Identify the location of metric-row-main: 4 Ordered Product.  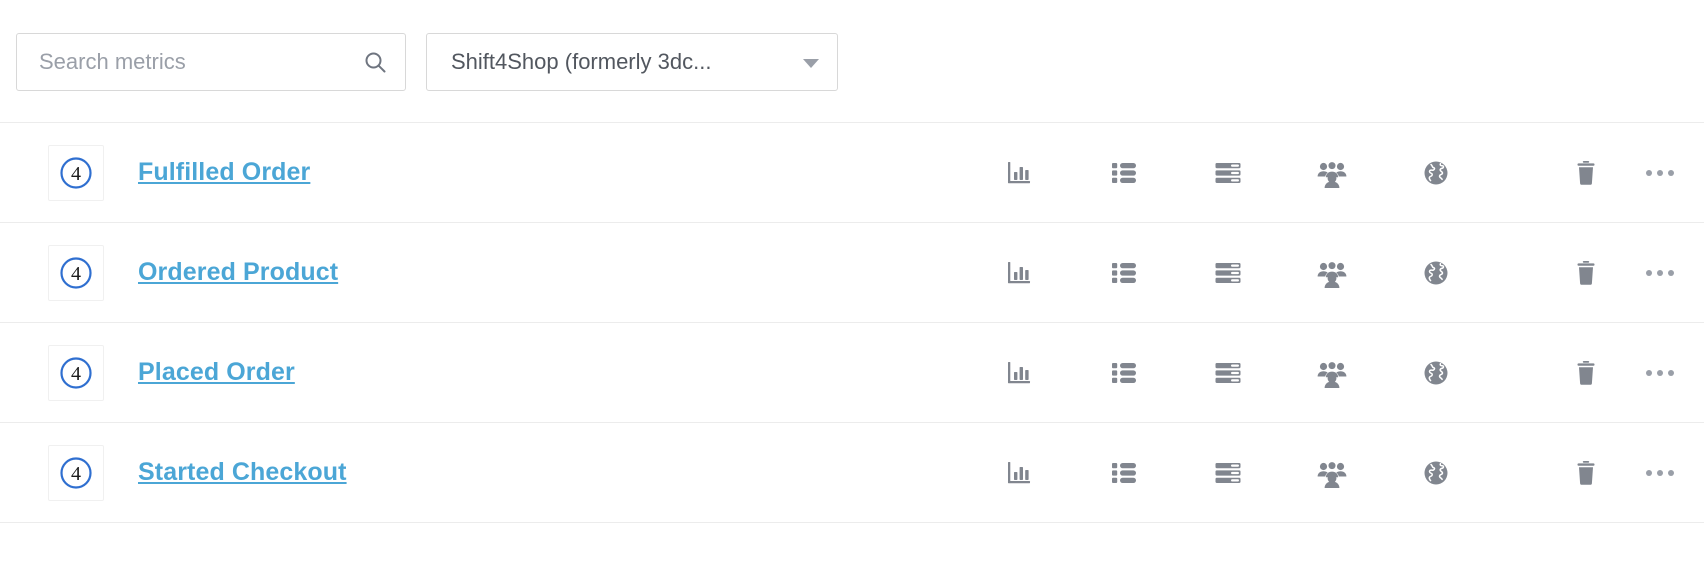
(492, 272).